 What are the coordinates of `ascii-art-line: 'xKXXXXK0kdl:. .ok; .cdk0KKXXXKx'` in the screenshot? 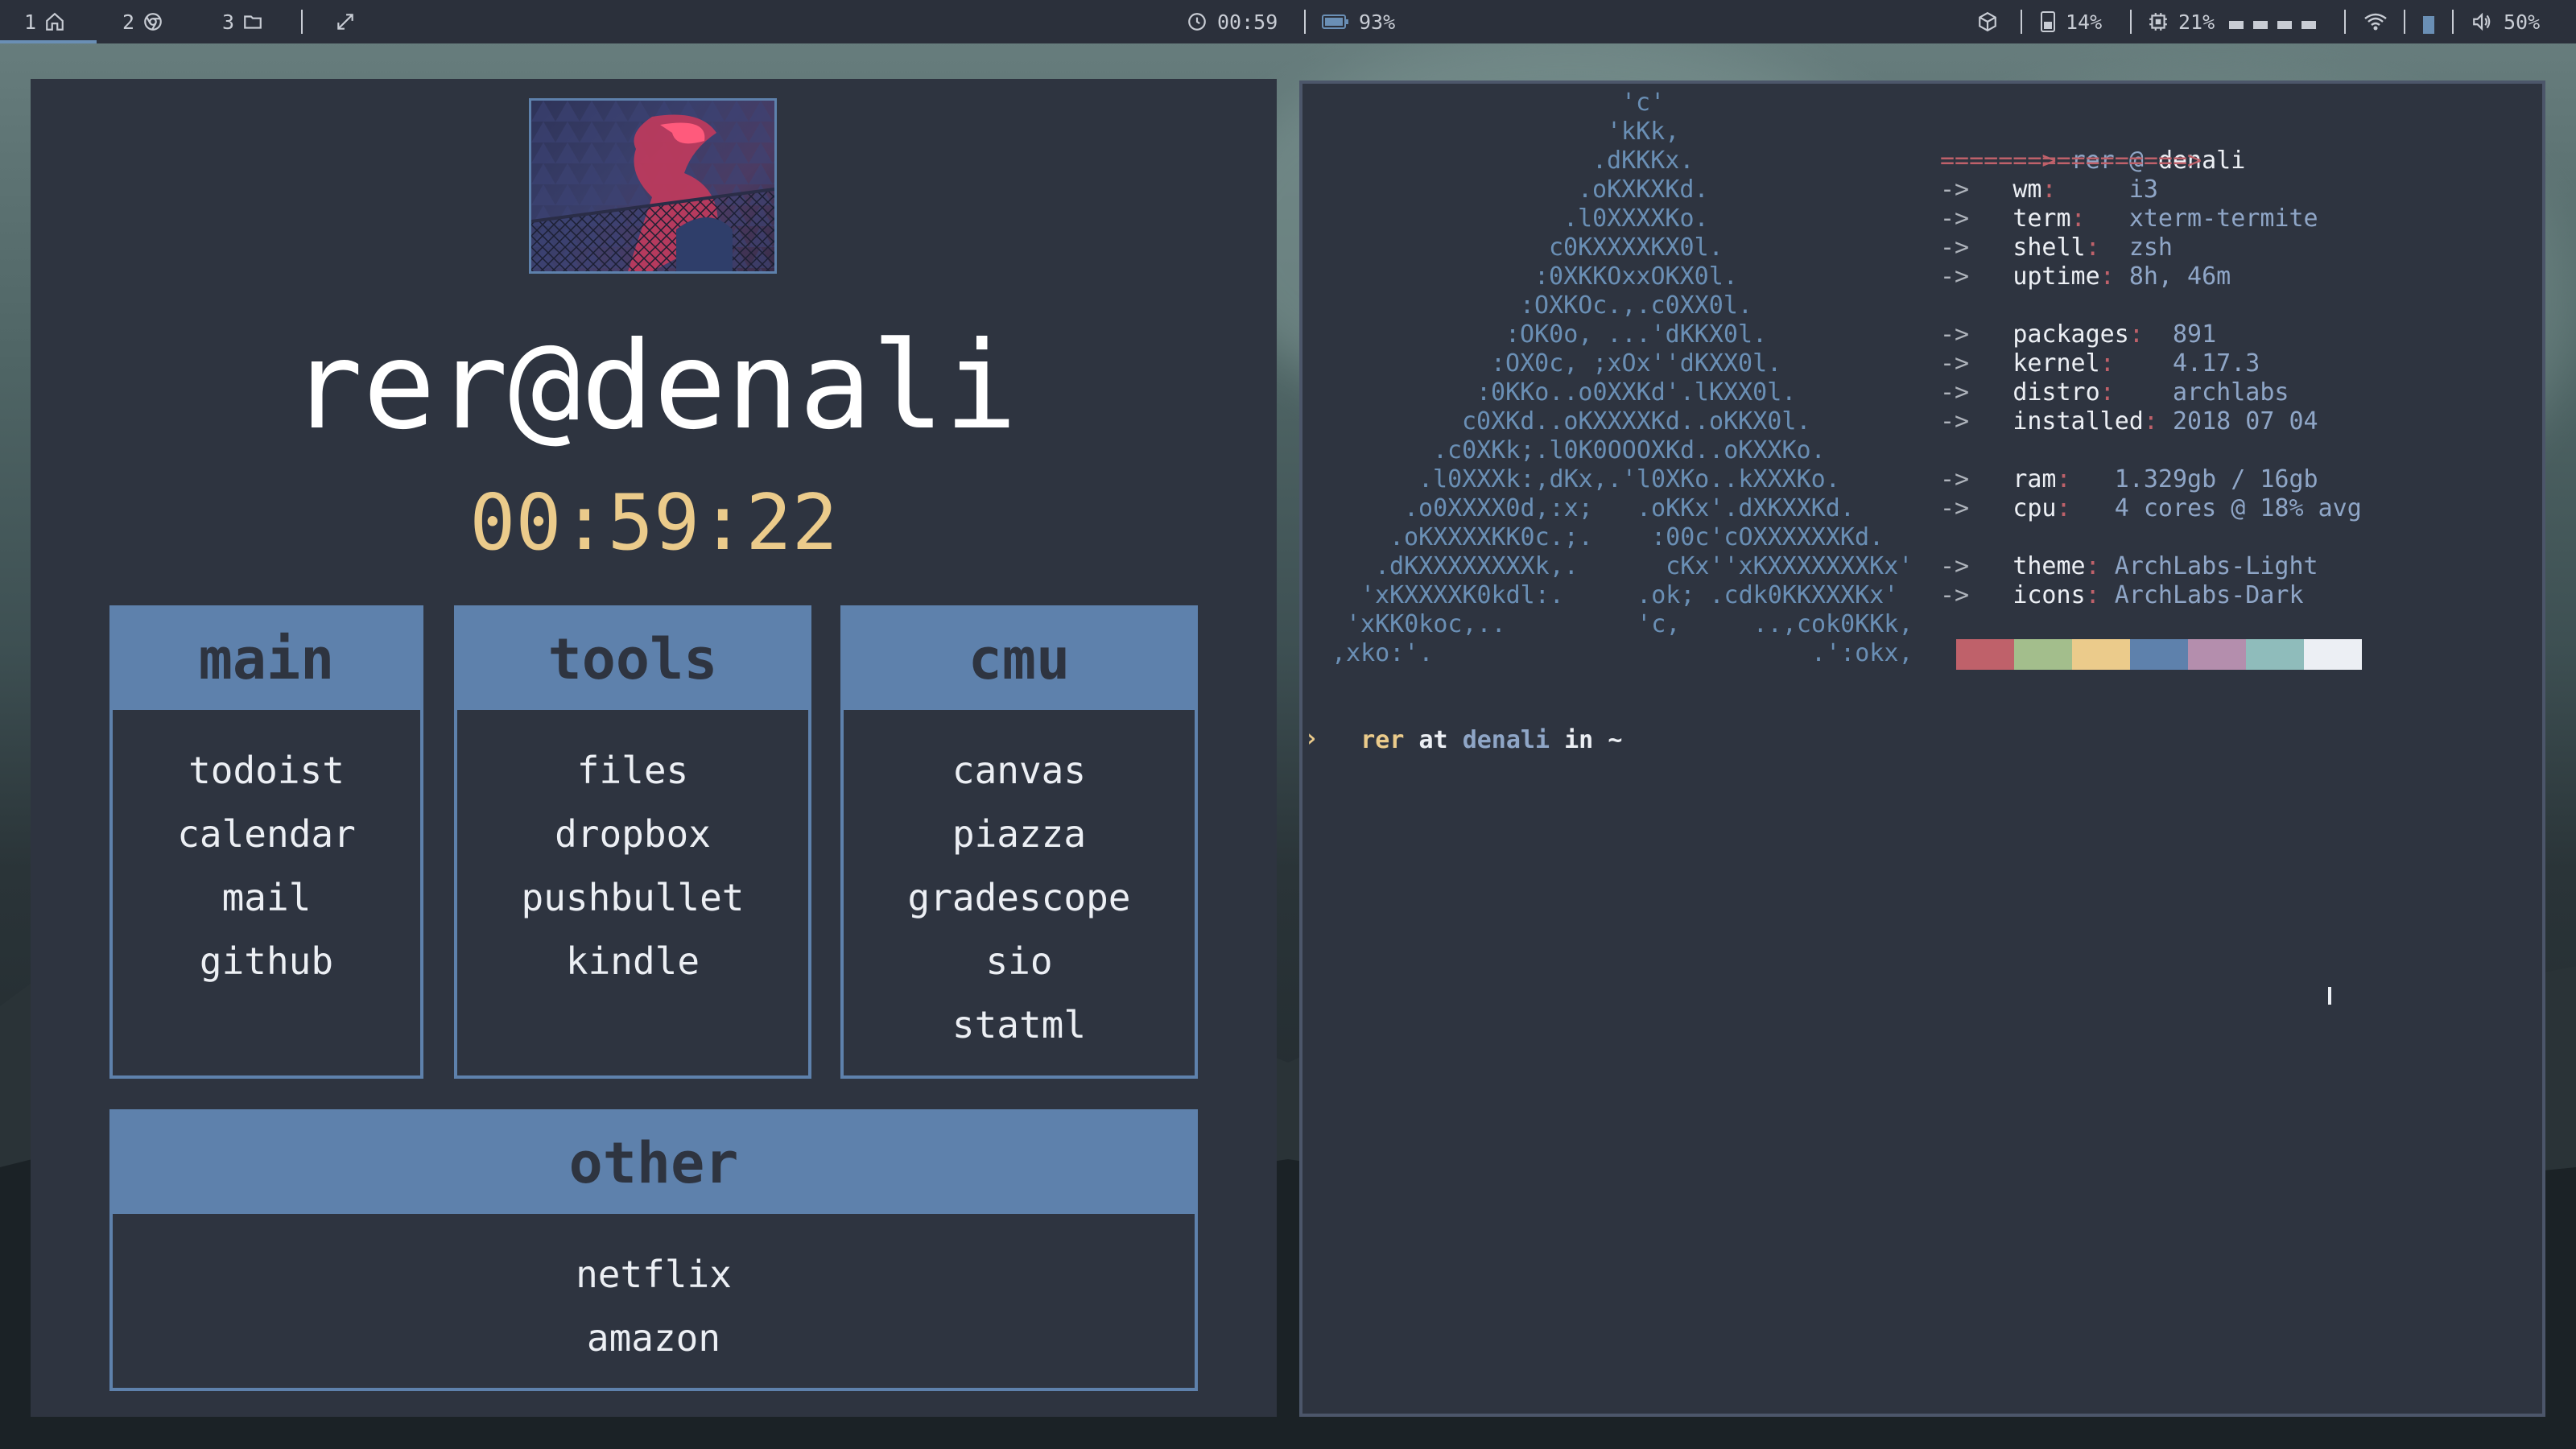 It's located at (1629, 595).